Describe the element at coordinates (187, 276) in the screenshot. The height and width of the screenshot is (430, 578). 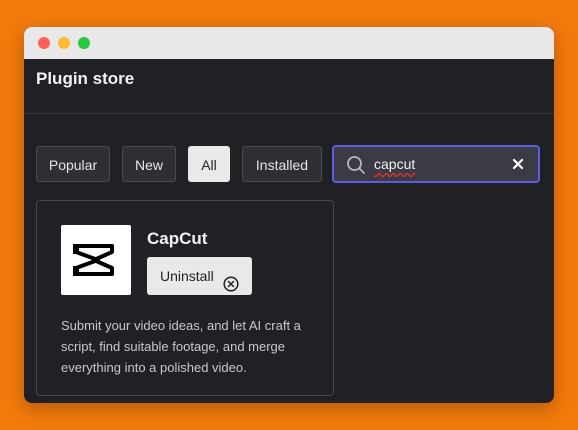
I see `uninstall-button-label: Uninstall` at that location.